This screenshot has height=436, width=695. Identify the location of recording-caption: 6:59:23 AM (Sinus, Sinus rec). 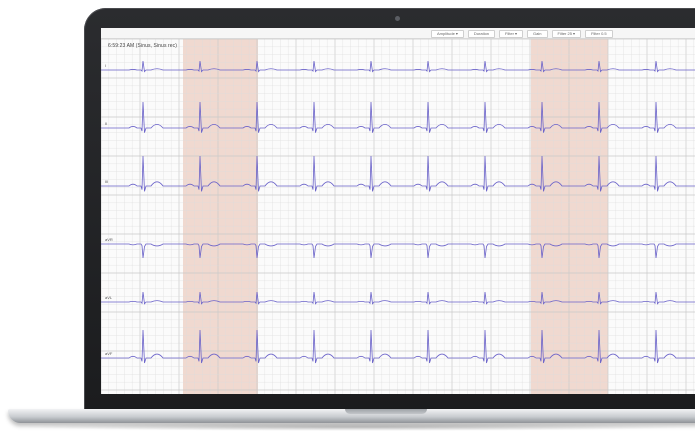
(143, 46).